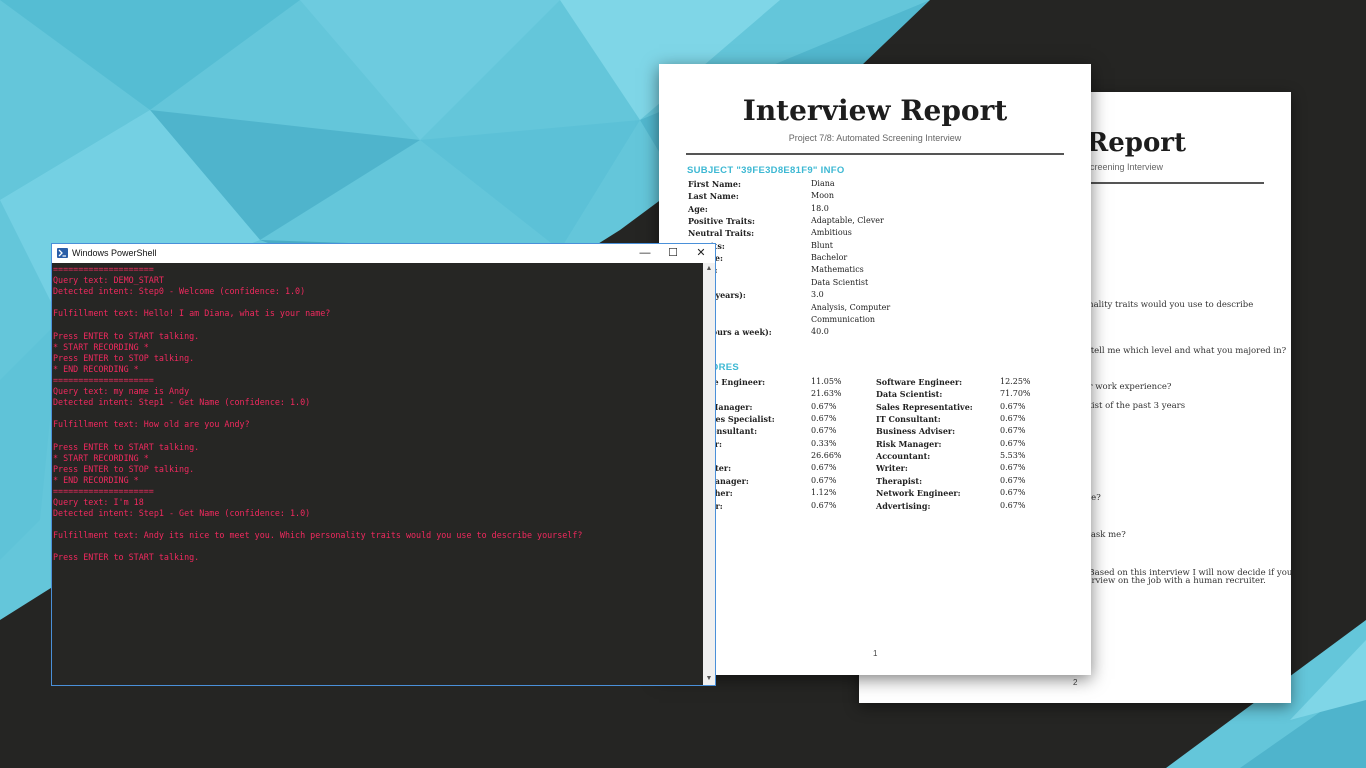 This screenshot has width=1366, height=768. Describe the element at coordinates (1168, 305) in the screenshot. I see `page2-line: onality traits would you use to describe` at that location.